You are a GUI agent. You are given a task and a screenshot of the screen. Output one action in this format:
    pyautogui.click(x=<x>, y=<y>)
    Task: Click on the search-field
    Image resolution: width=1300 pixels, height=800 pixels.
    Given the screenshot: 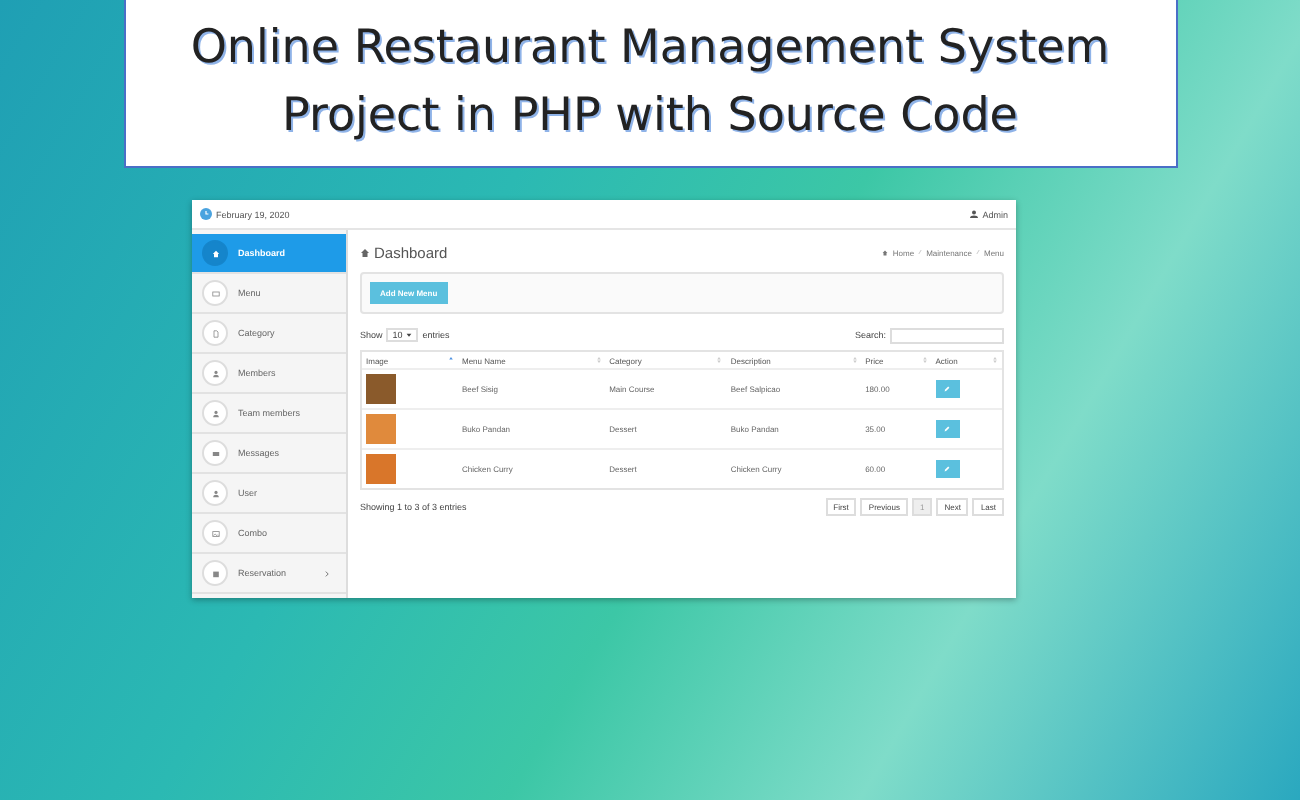 What is the action you would take?
    pyautogui.click(x=947, y=335)
    